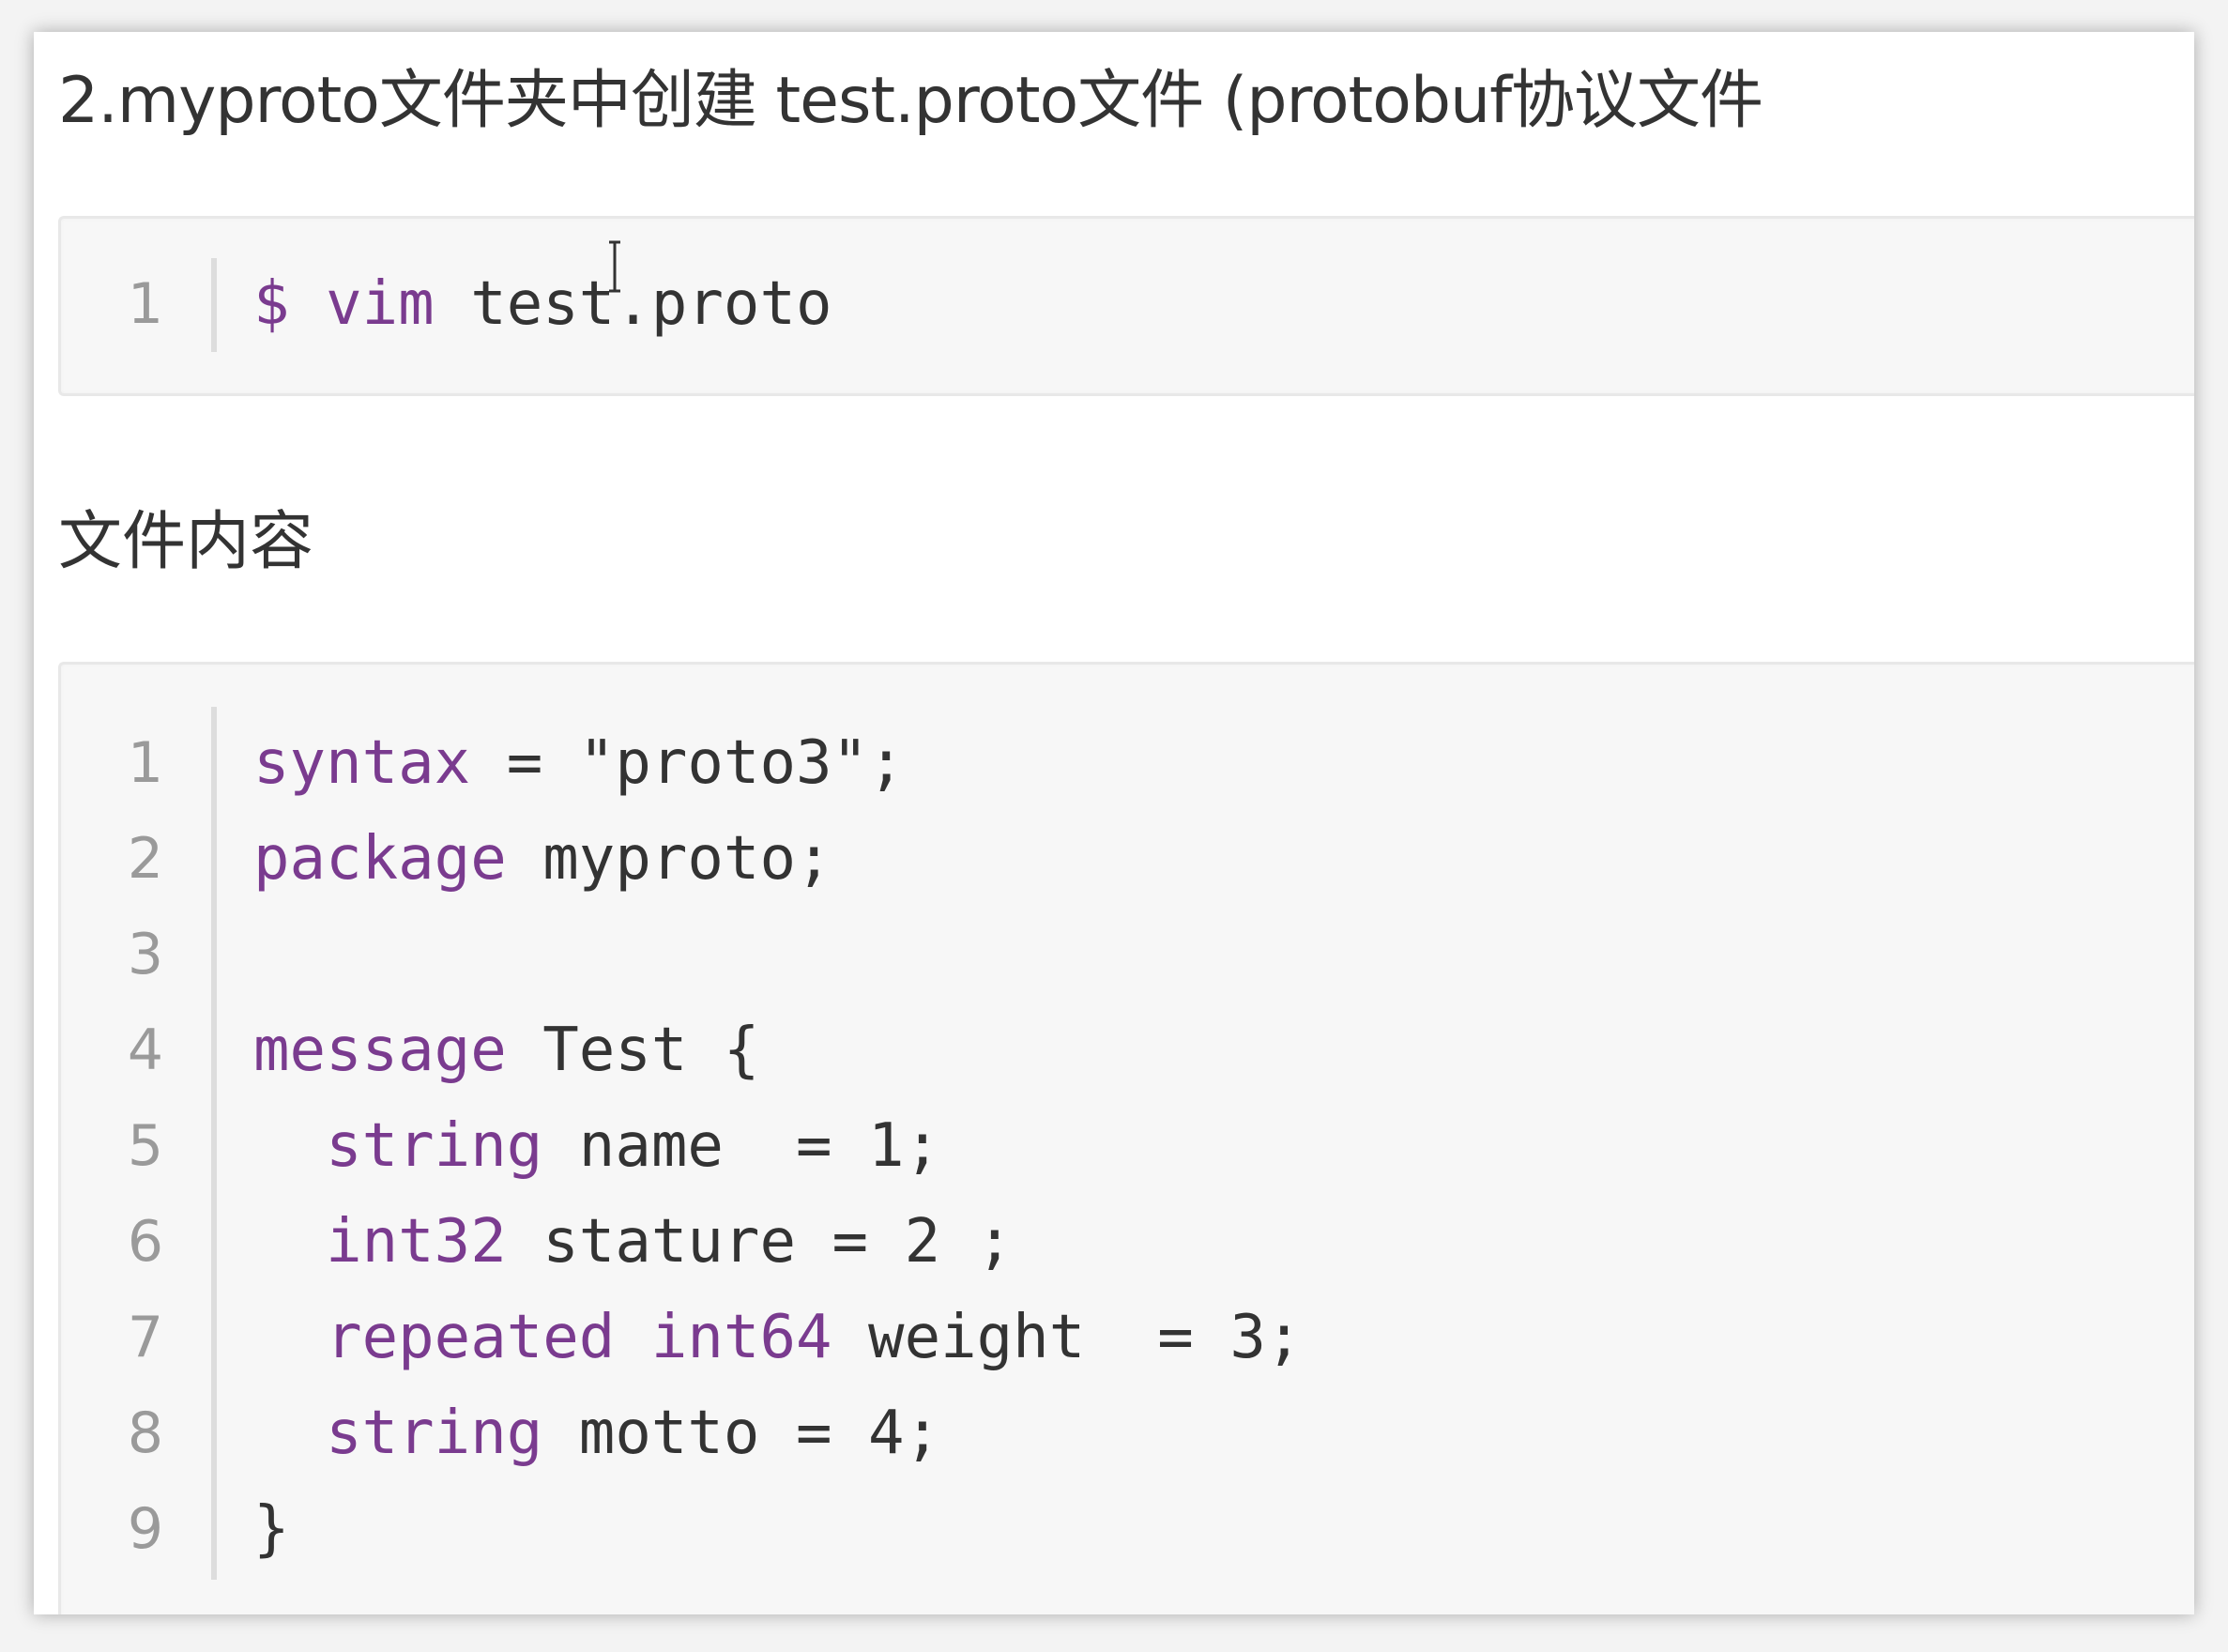 This screenshot has width=2228, height=1652. Describe the element at coordinates (380, 304) in the screenshot. I see `code-token-keyword: vim` at that location.